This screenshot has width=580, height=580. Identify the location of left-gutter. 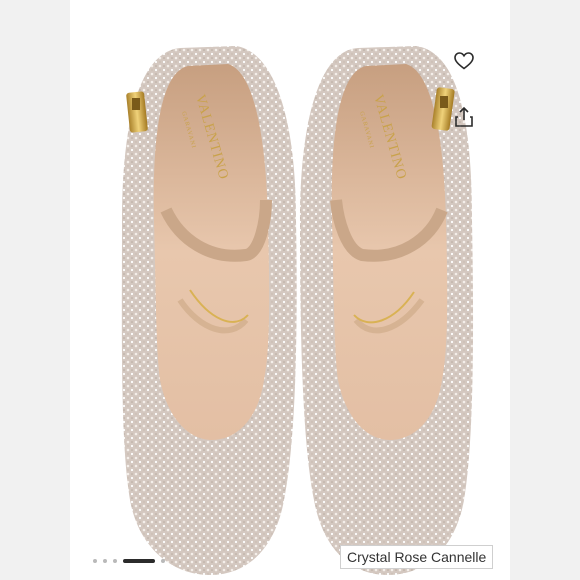
(35, 290).